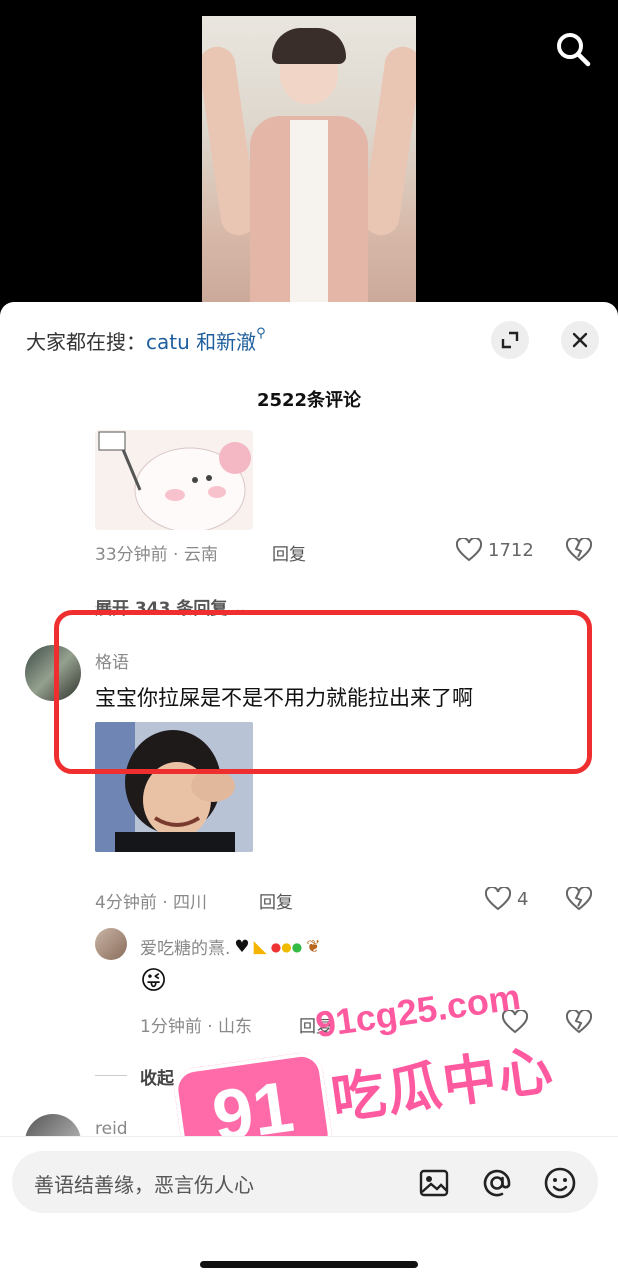 This screenshot has width=618, height=1281. Describe the element at coordinates (185, 949) in the screenshot. I see `reply-username-text: 爱吃糖的熹.` at that location.